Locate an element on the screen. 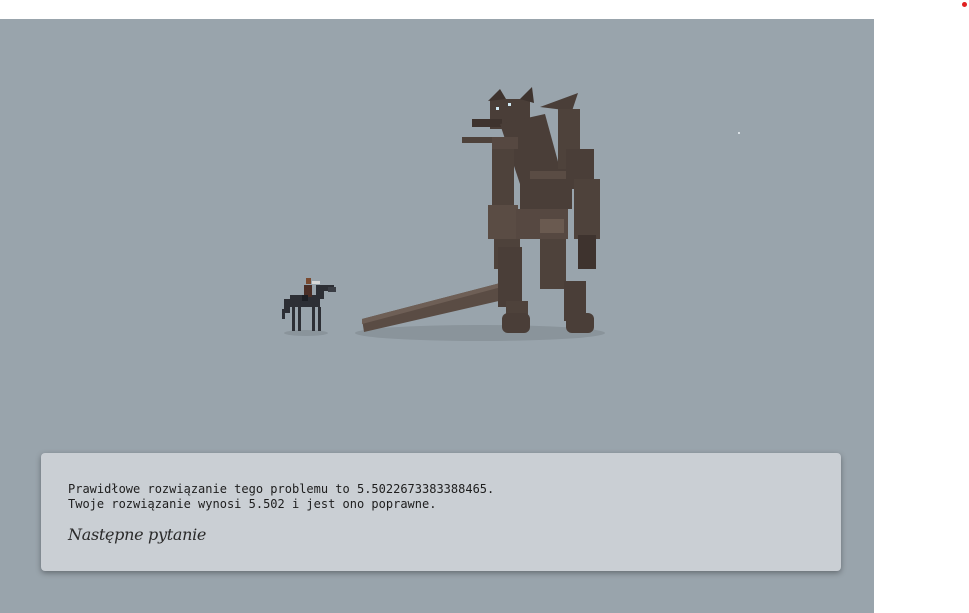 The height and width of the screenshot is (613, 969). next-question-button: Następne pytanie is located at coordinates (137, 534).